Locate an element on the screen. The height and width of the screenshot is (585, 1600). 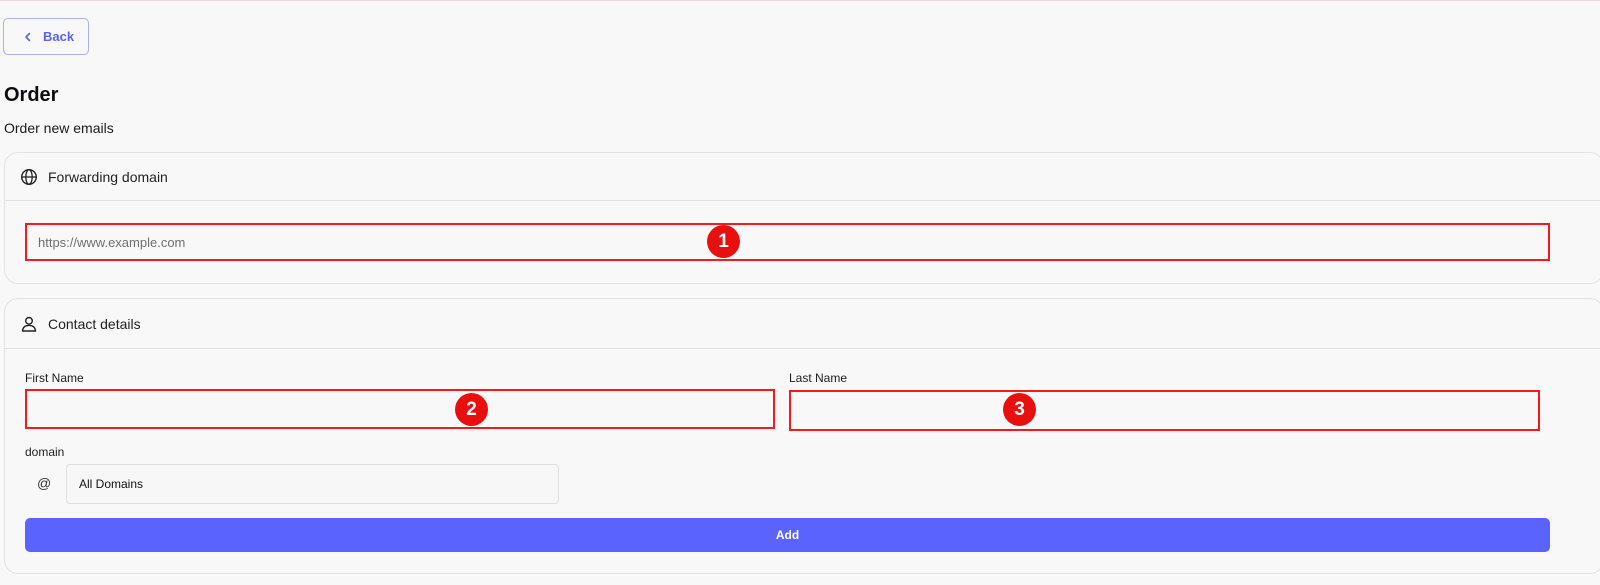
domain-prefix: @ is located at coordinates (44, 483).